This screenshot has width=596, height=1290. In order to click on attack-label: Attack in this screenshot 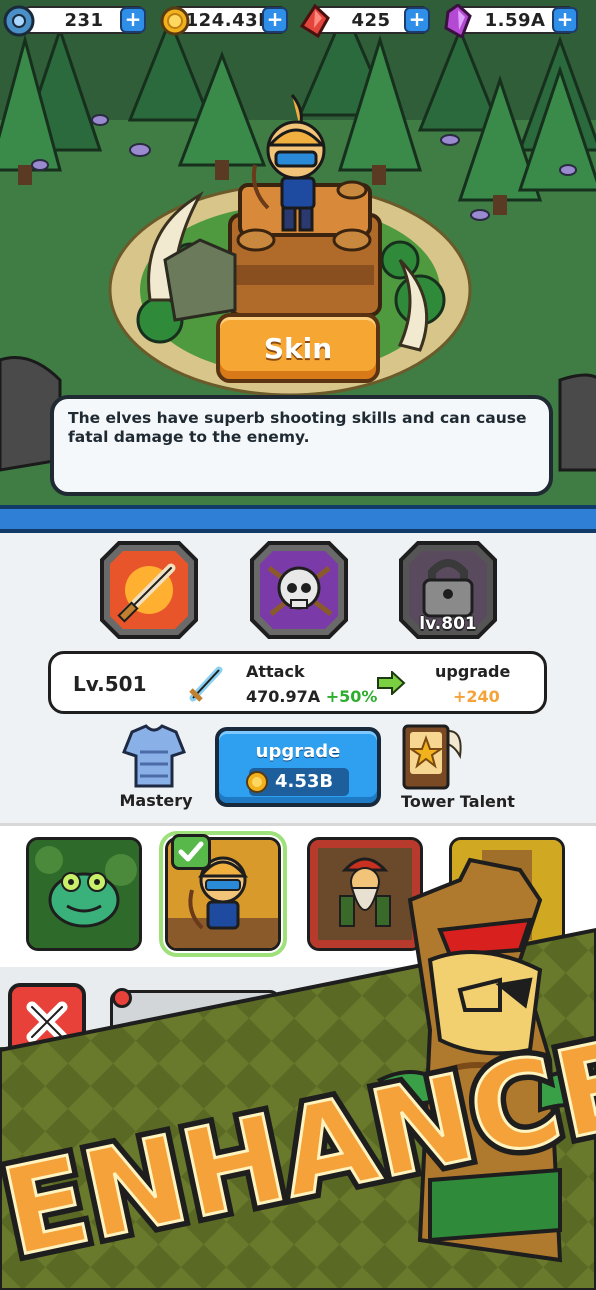, I will do `click(275, 671)`.